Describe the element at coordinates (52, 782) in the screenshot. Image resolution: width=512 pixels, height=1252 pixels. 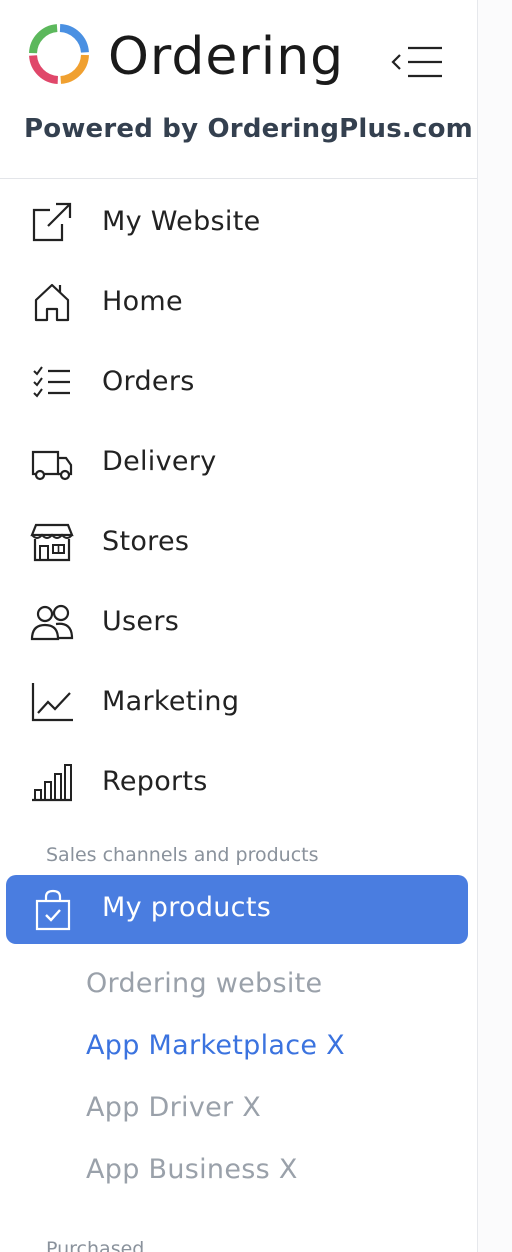
I see `bar-chart-icon` at that location.